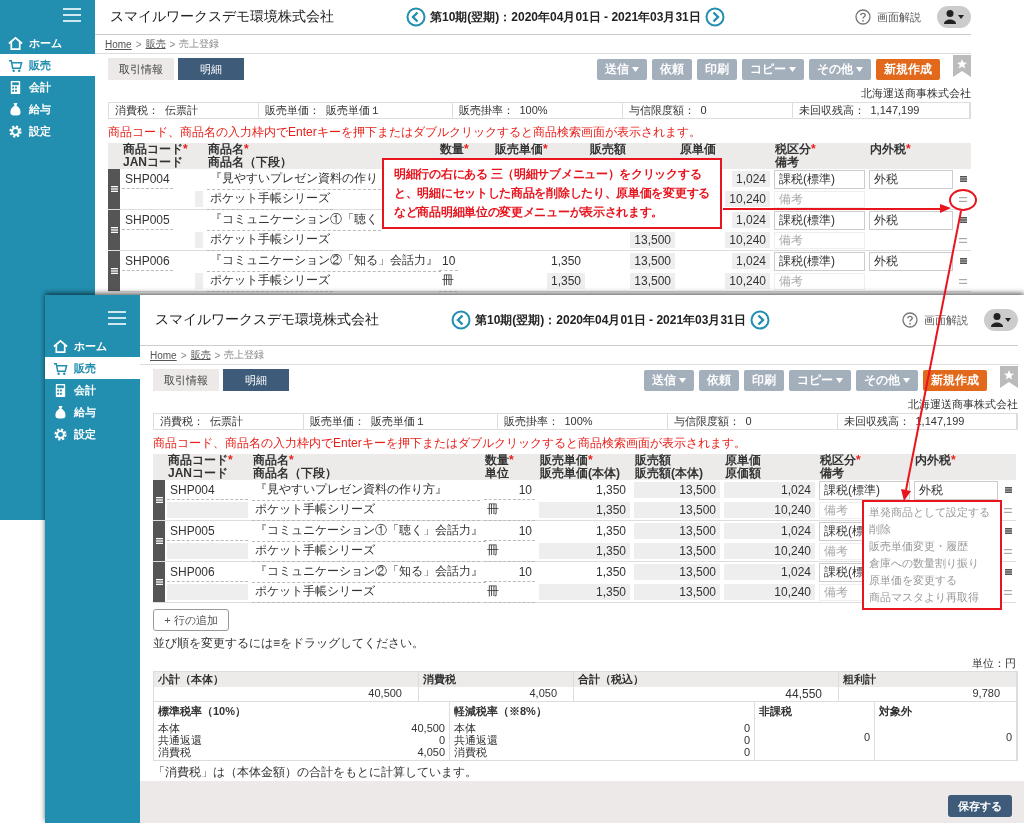  What do you see at coordinates (776, 711) in the screenshot?
I see `breakdown-title: 非課税` at bounding box center [776, 711].